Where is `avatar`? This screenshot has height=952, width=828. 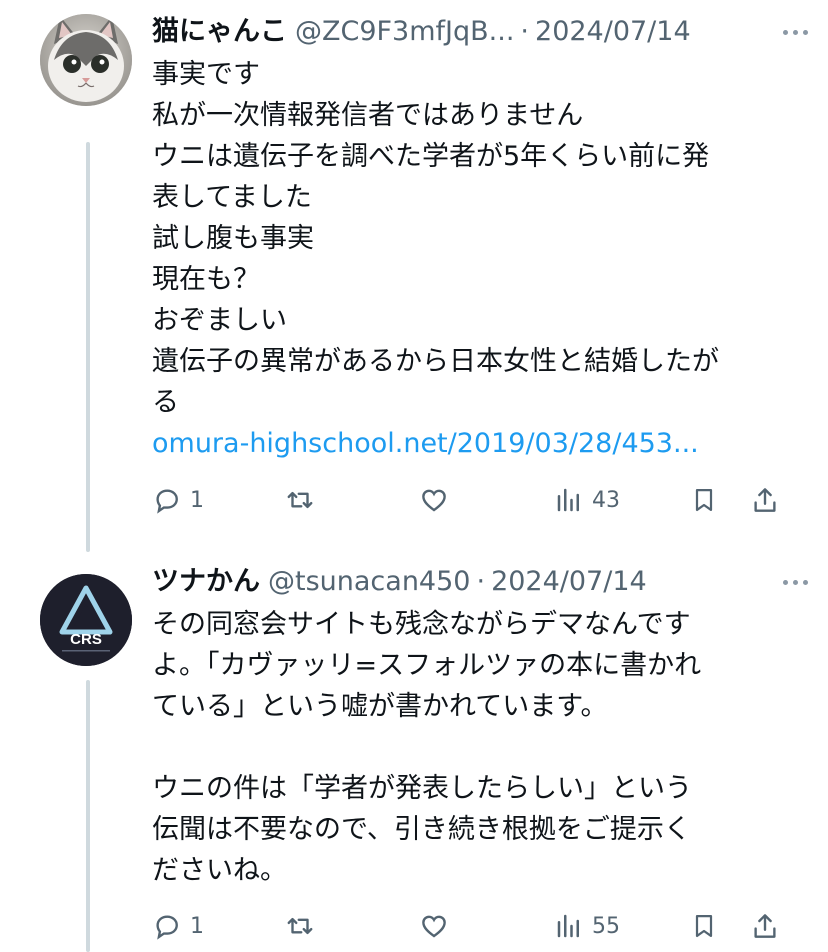
avatar is located at coordinates (86, 60).